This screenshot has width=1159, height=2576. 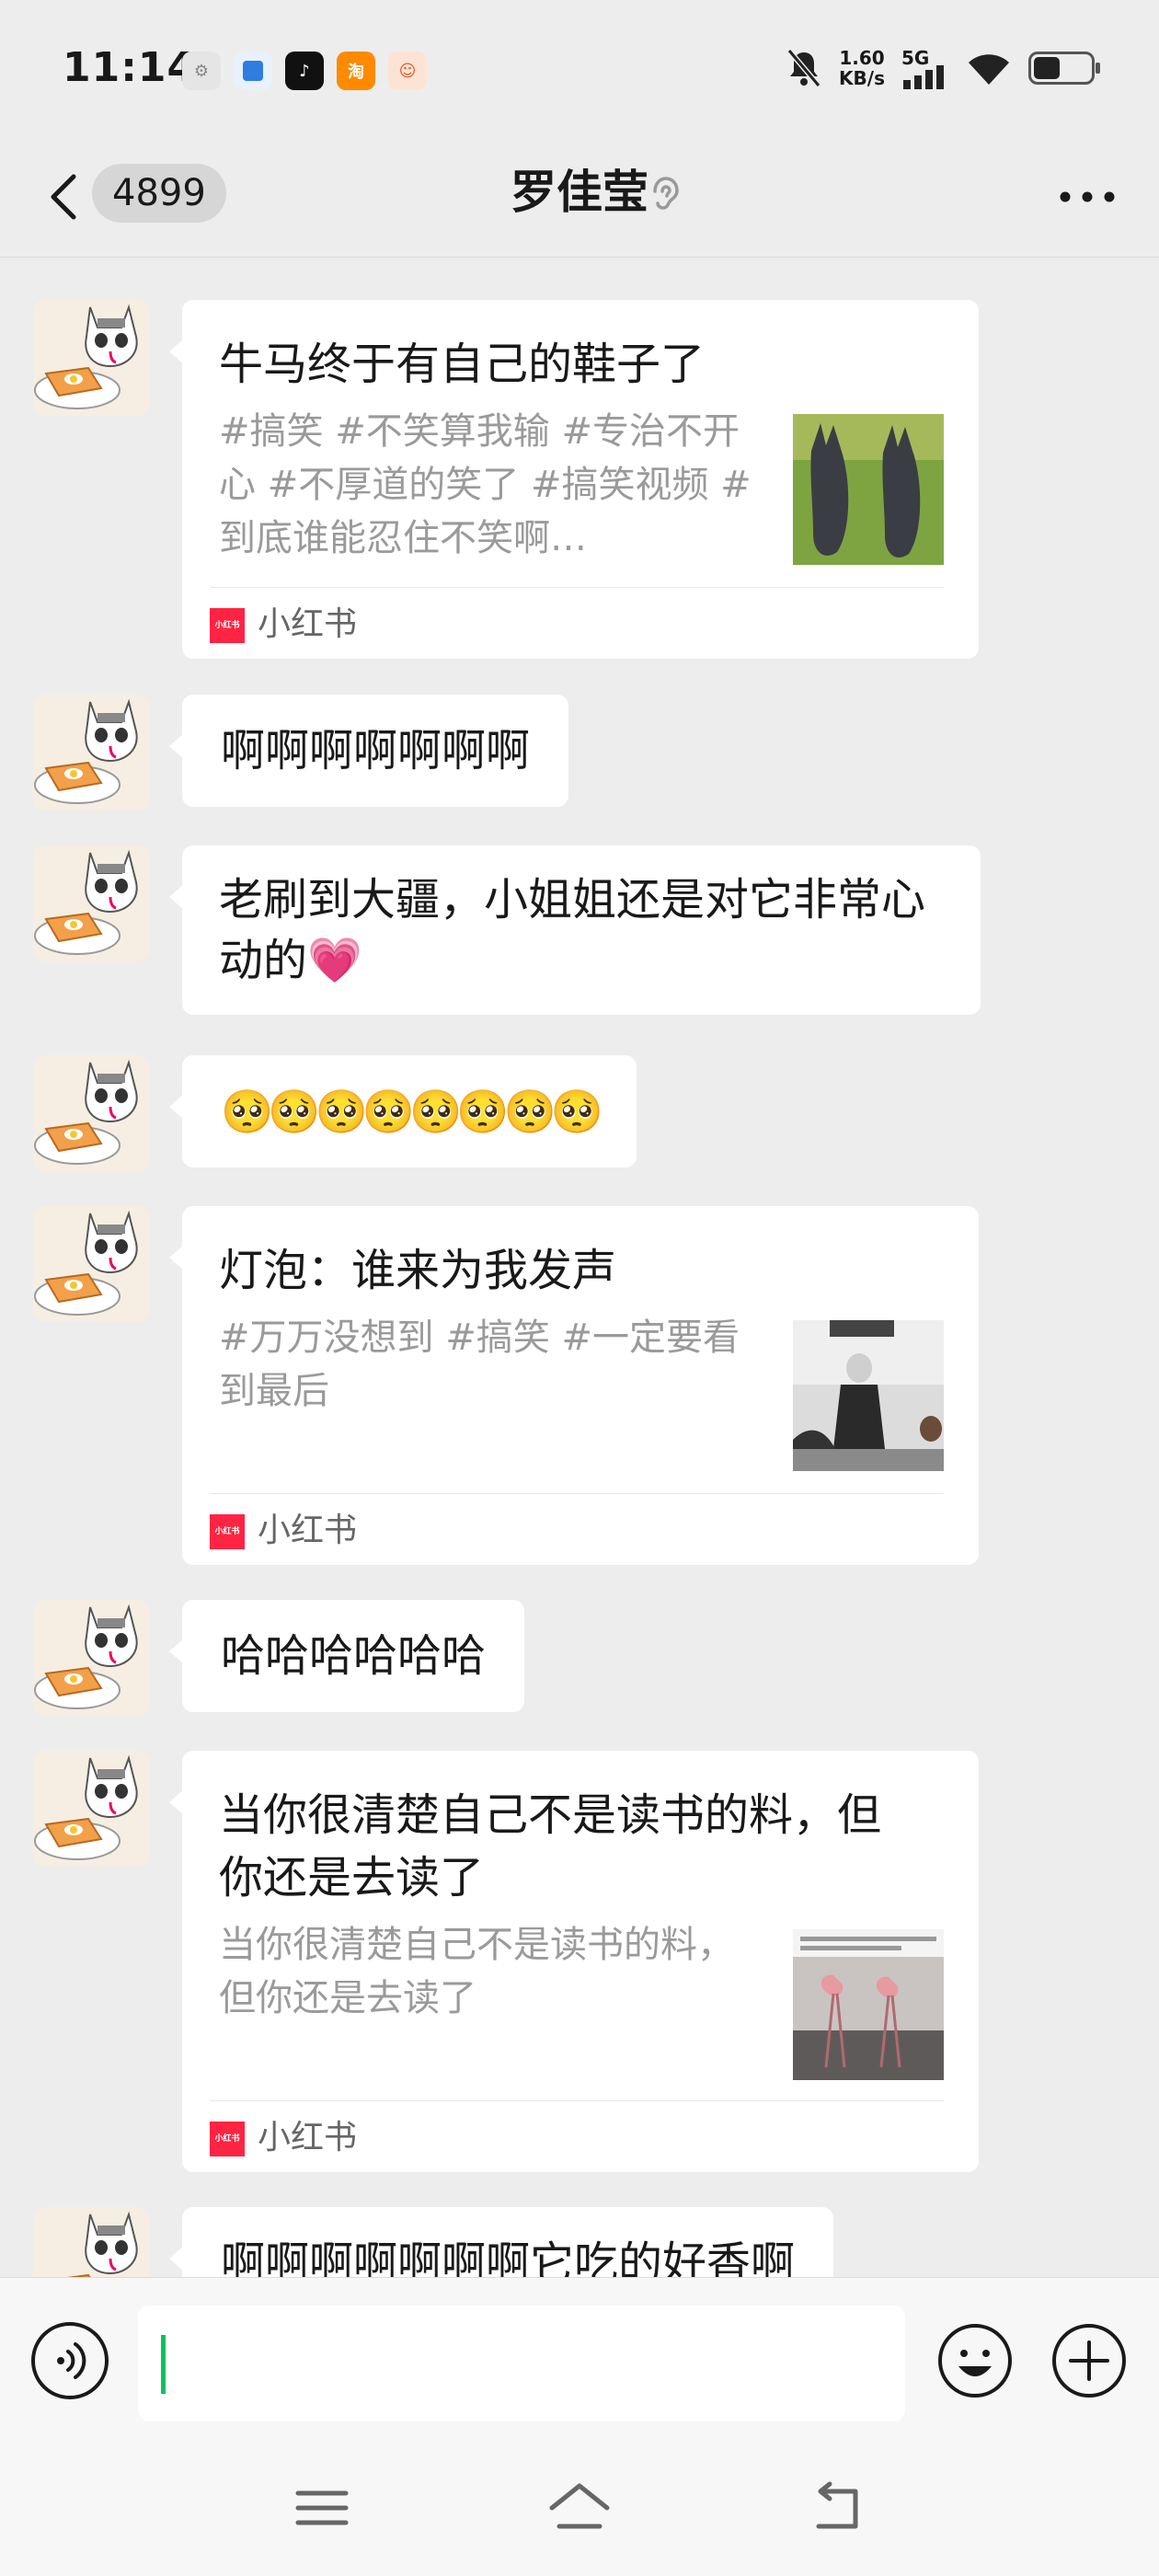 I want to click on text-bubble: 哈哈哈哈哈哈, so click(x=346, y=1656).